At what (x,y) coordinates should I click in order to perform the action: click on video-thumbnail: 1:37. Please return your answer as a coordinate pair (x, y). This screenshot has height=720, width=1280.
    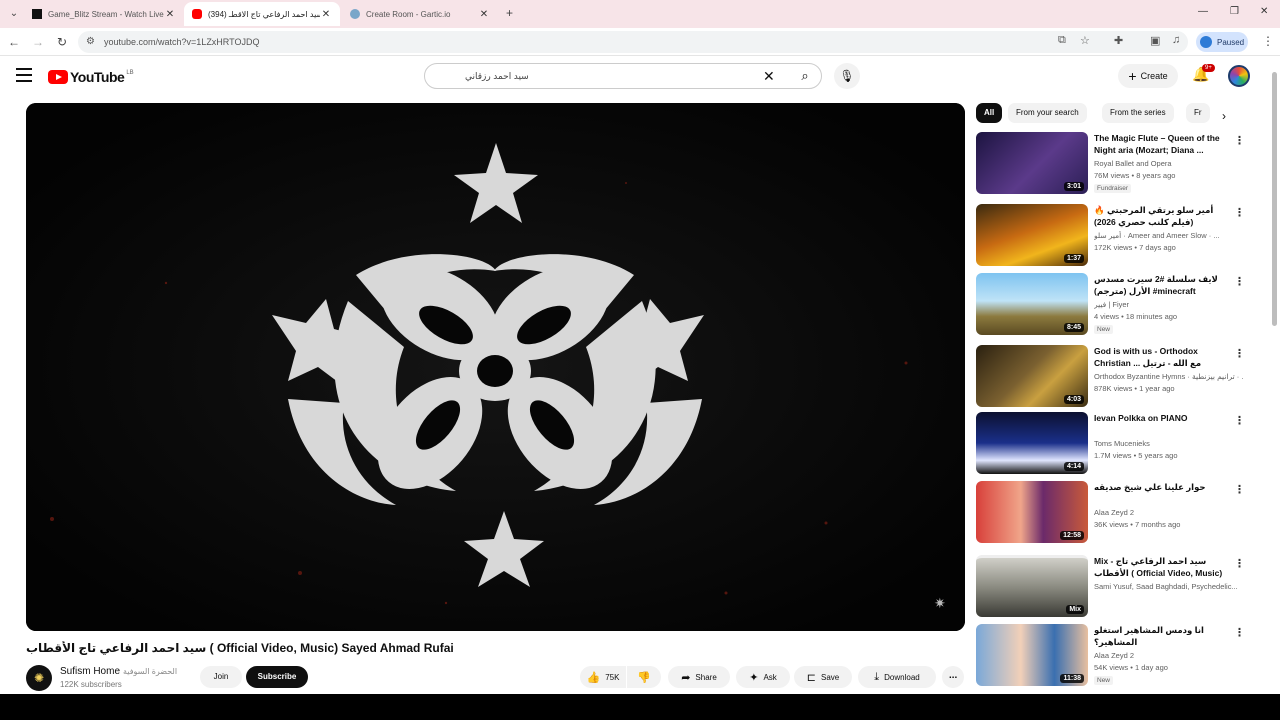
    Looking at the image, I should click on (1032, 235).